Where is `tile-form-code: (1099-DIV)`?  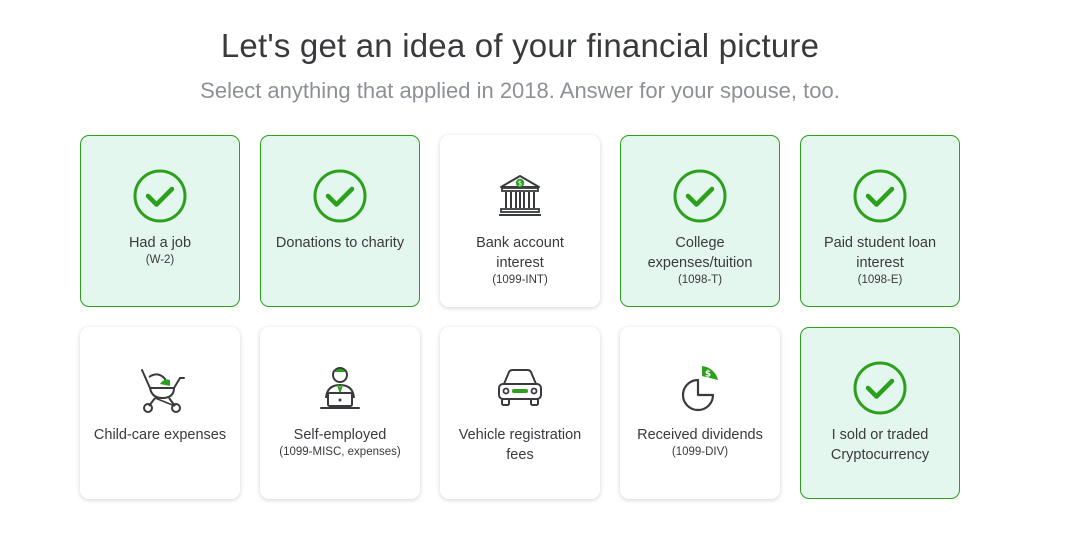
tile-form-code: (1099-DIV) is located at coordinates (700, 452).